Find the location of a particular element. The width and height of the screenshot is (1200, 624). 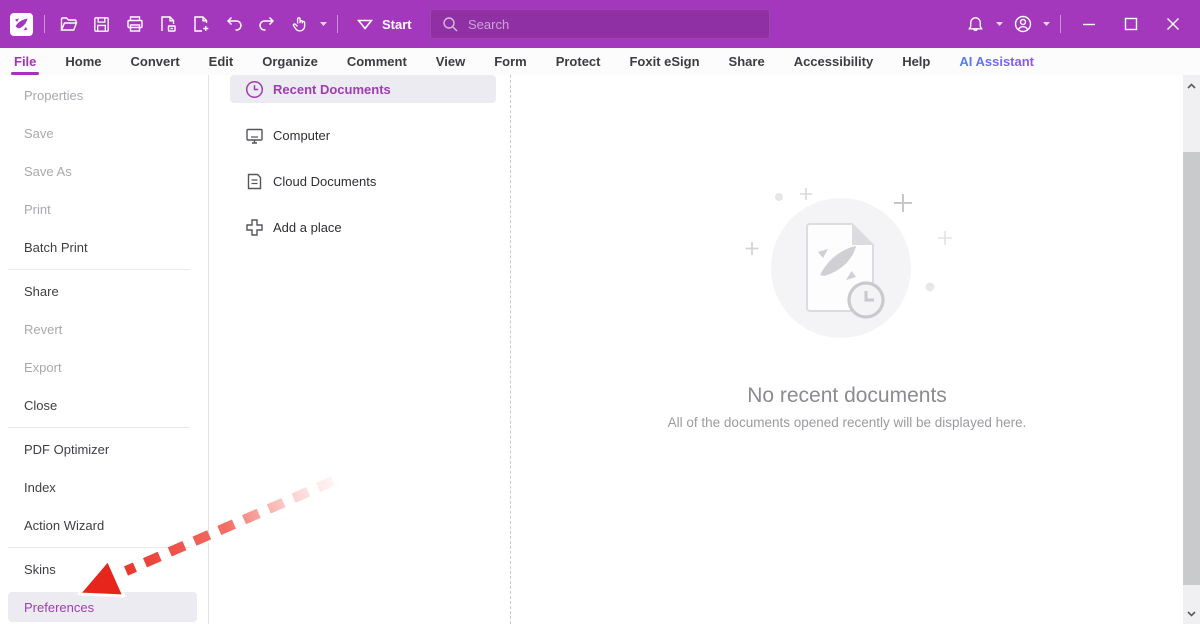

place-recent-documents: Recent Documents is located at coordinates (363, 89).